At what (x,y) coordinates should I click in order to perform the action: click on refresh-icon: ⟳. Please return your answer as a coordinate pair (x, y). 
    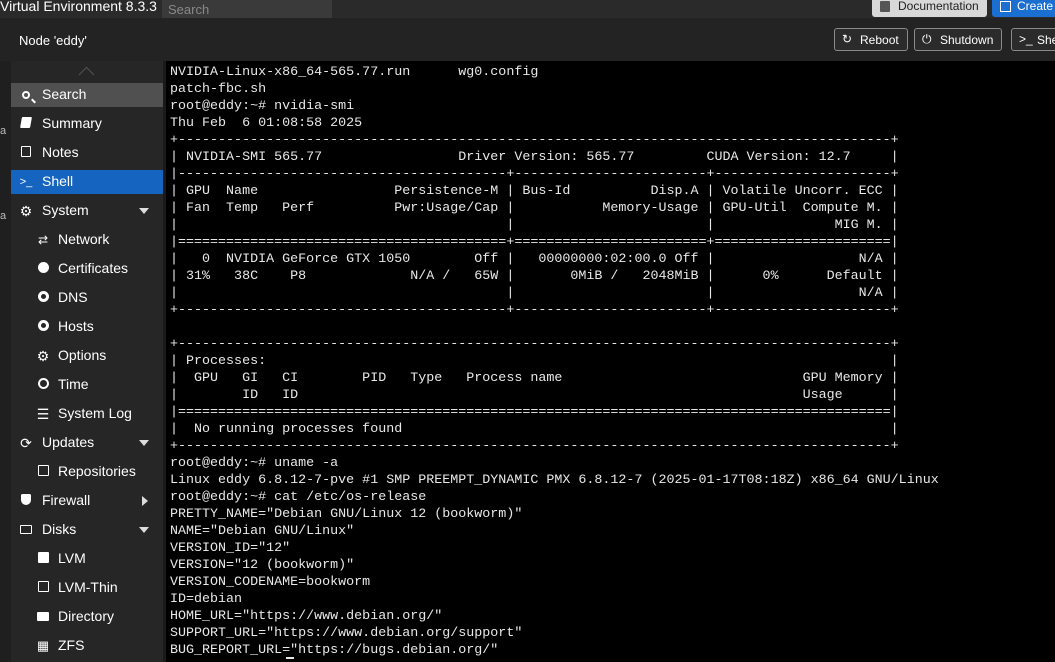
    Looking at the image, I should click on (26, 443).